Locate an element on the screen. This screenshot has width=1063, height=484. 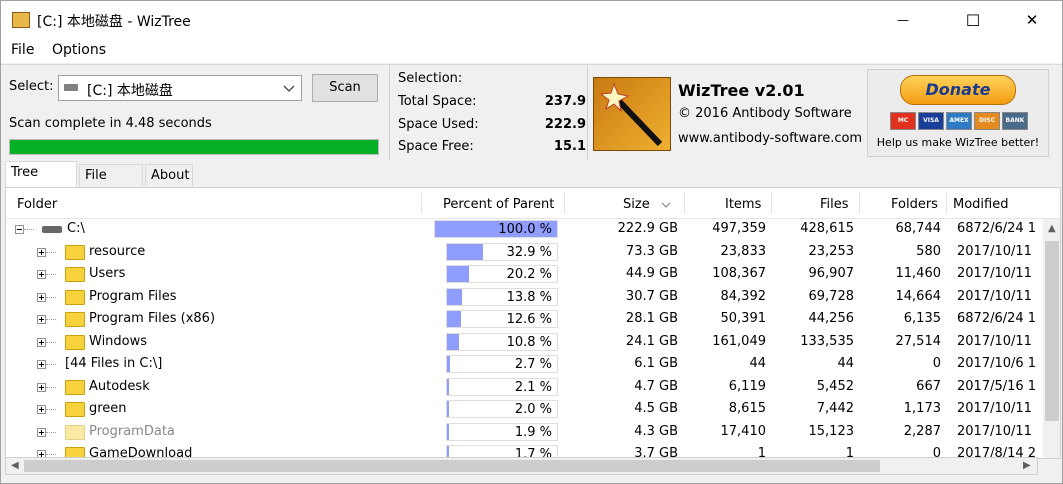
scan-progress-fill is located at coordinates (194, 147).